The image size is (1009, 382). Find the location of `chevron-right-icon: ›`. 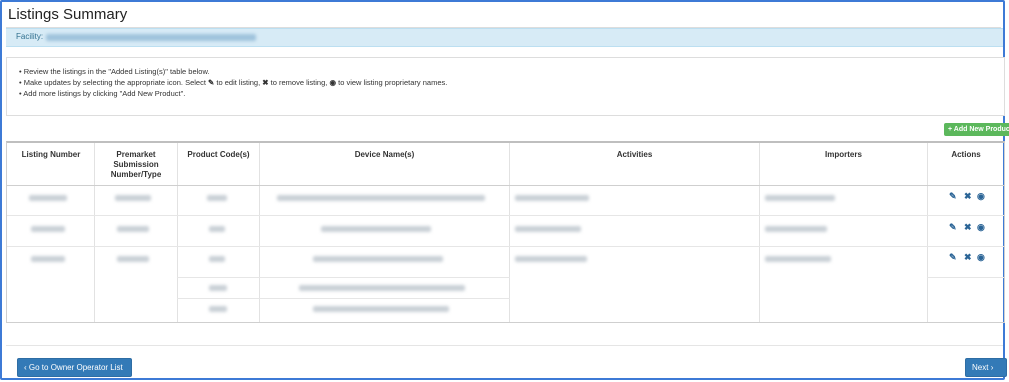

chevron-right-icon: › is located at coordinates (992, 367).